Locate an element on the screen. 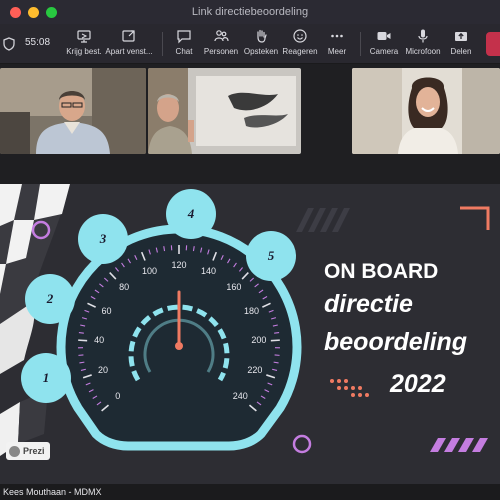  prezi-logo-icon is located at coordinates (14, 451).